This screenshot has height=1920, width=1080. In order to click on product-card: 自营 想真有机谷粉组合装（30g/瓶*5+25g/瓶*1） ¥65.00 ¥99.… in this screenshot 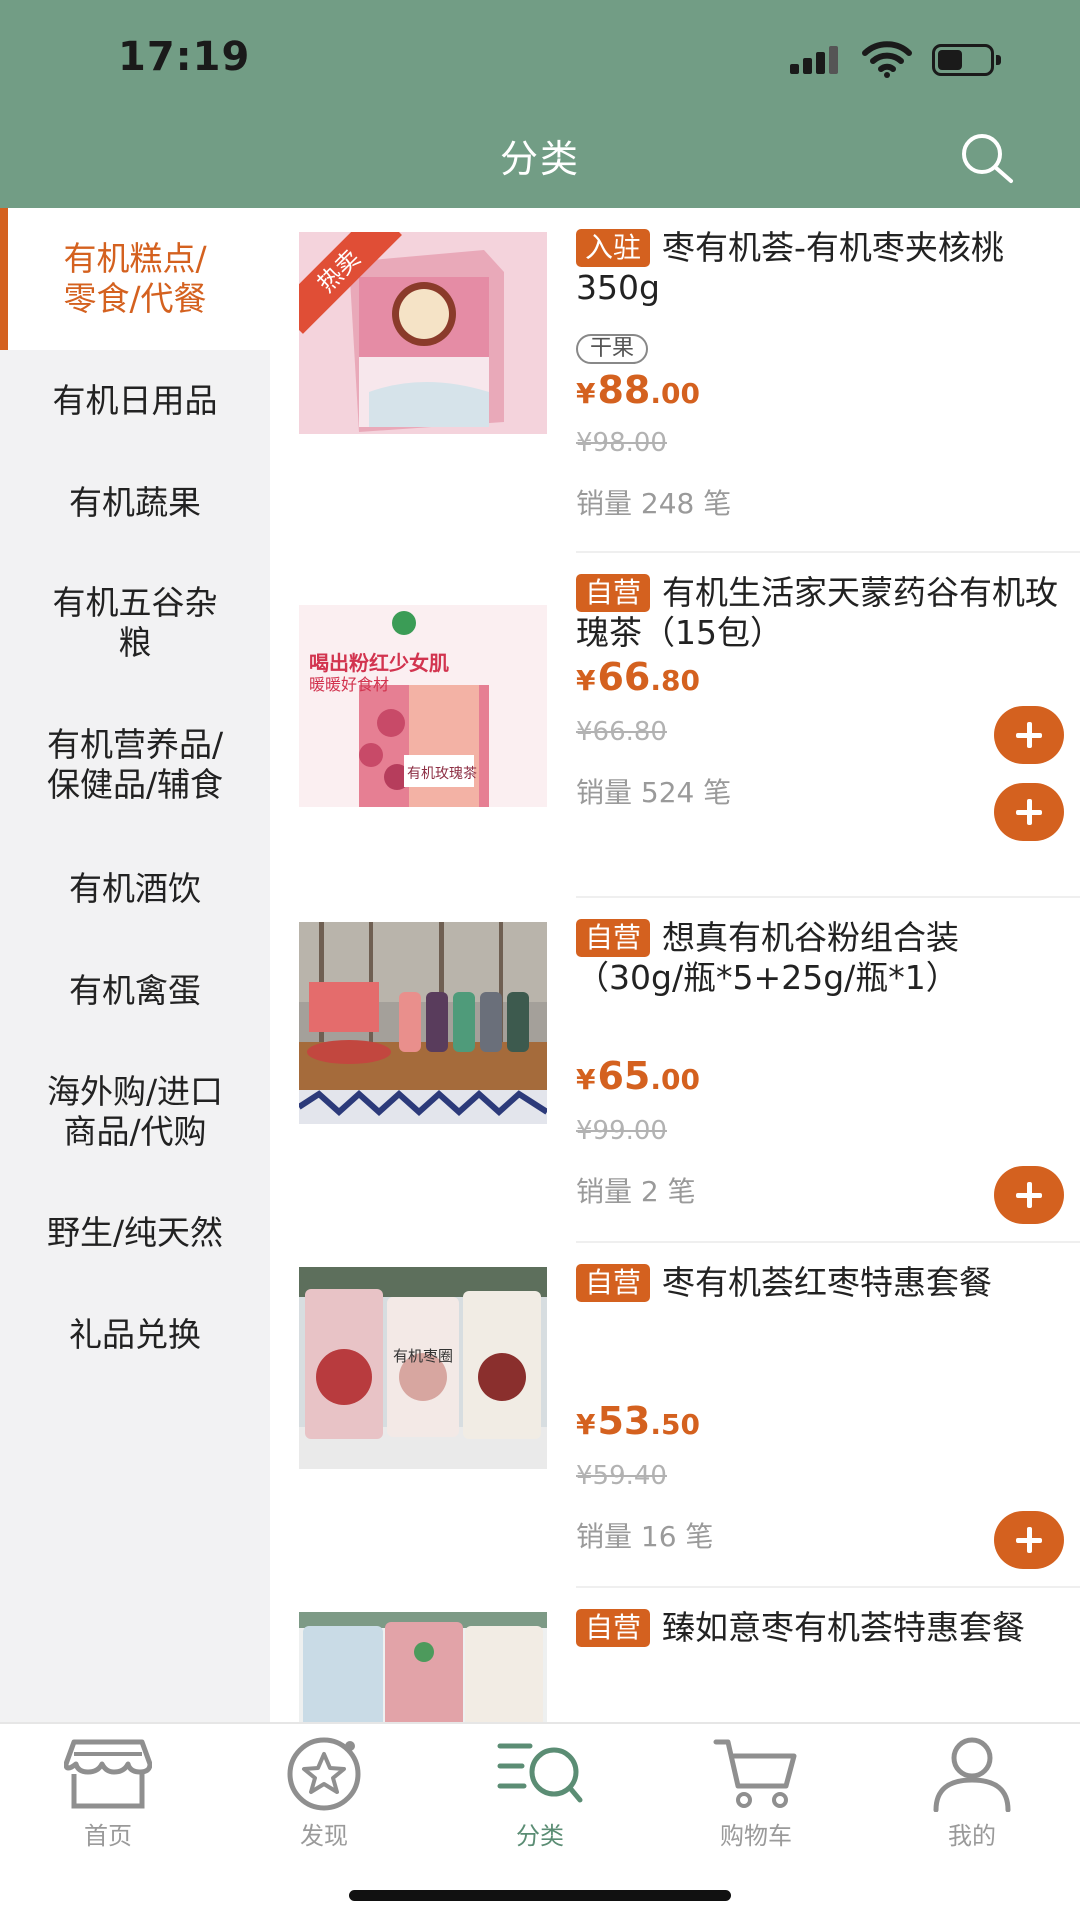, I will do `click(675, 1070)`.